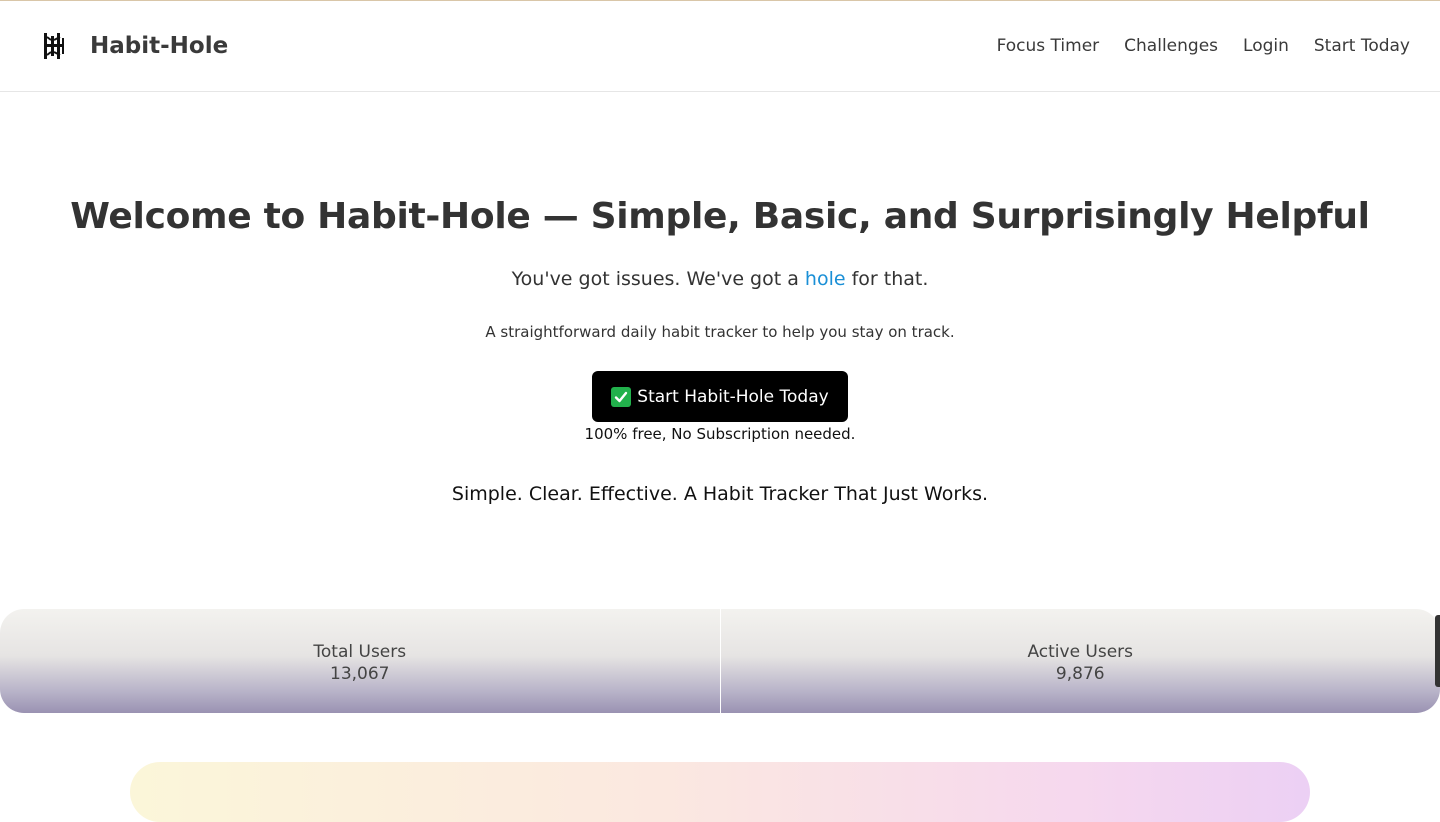 The width and height of the screenshot is (1440, 822). What do you see at coordinates (1048, 46) in the screenshot?
I see `nav-focus-timer: Focus Timer` at bounding box center [1048, 46].